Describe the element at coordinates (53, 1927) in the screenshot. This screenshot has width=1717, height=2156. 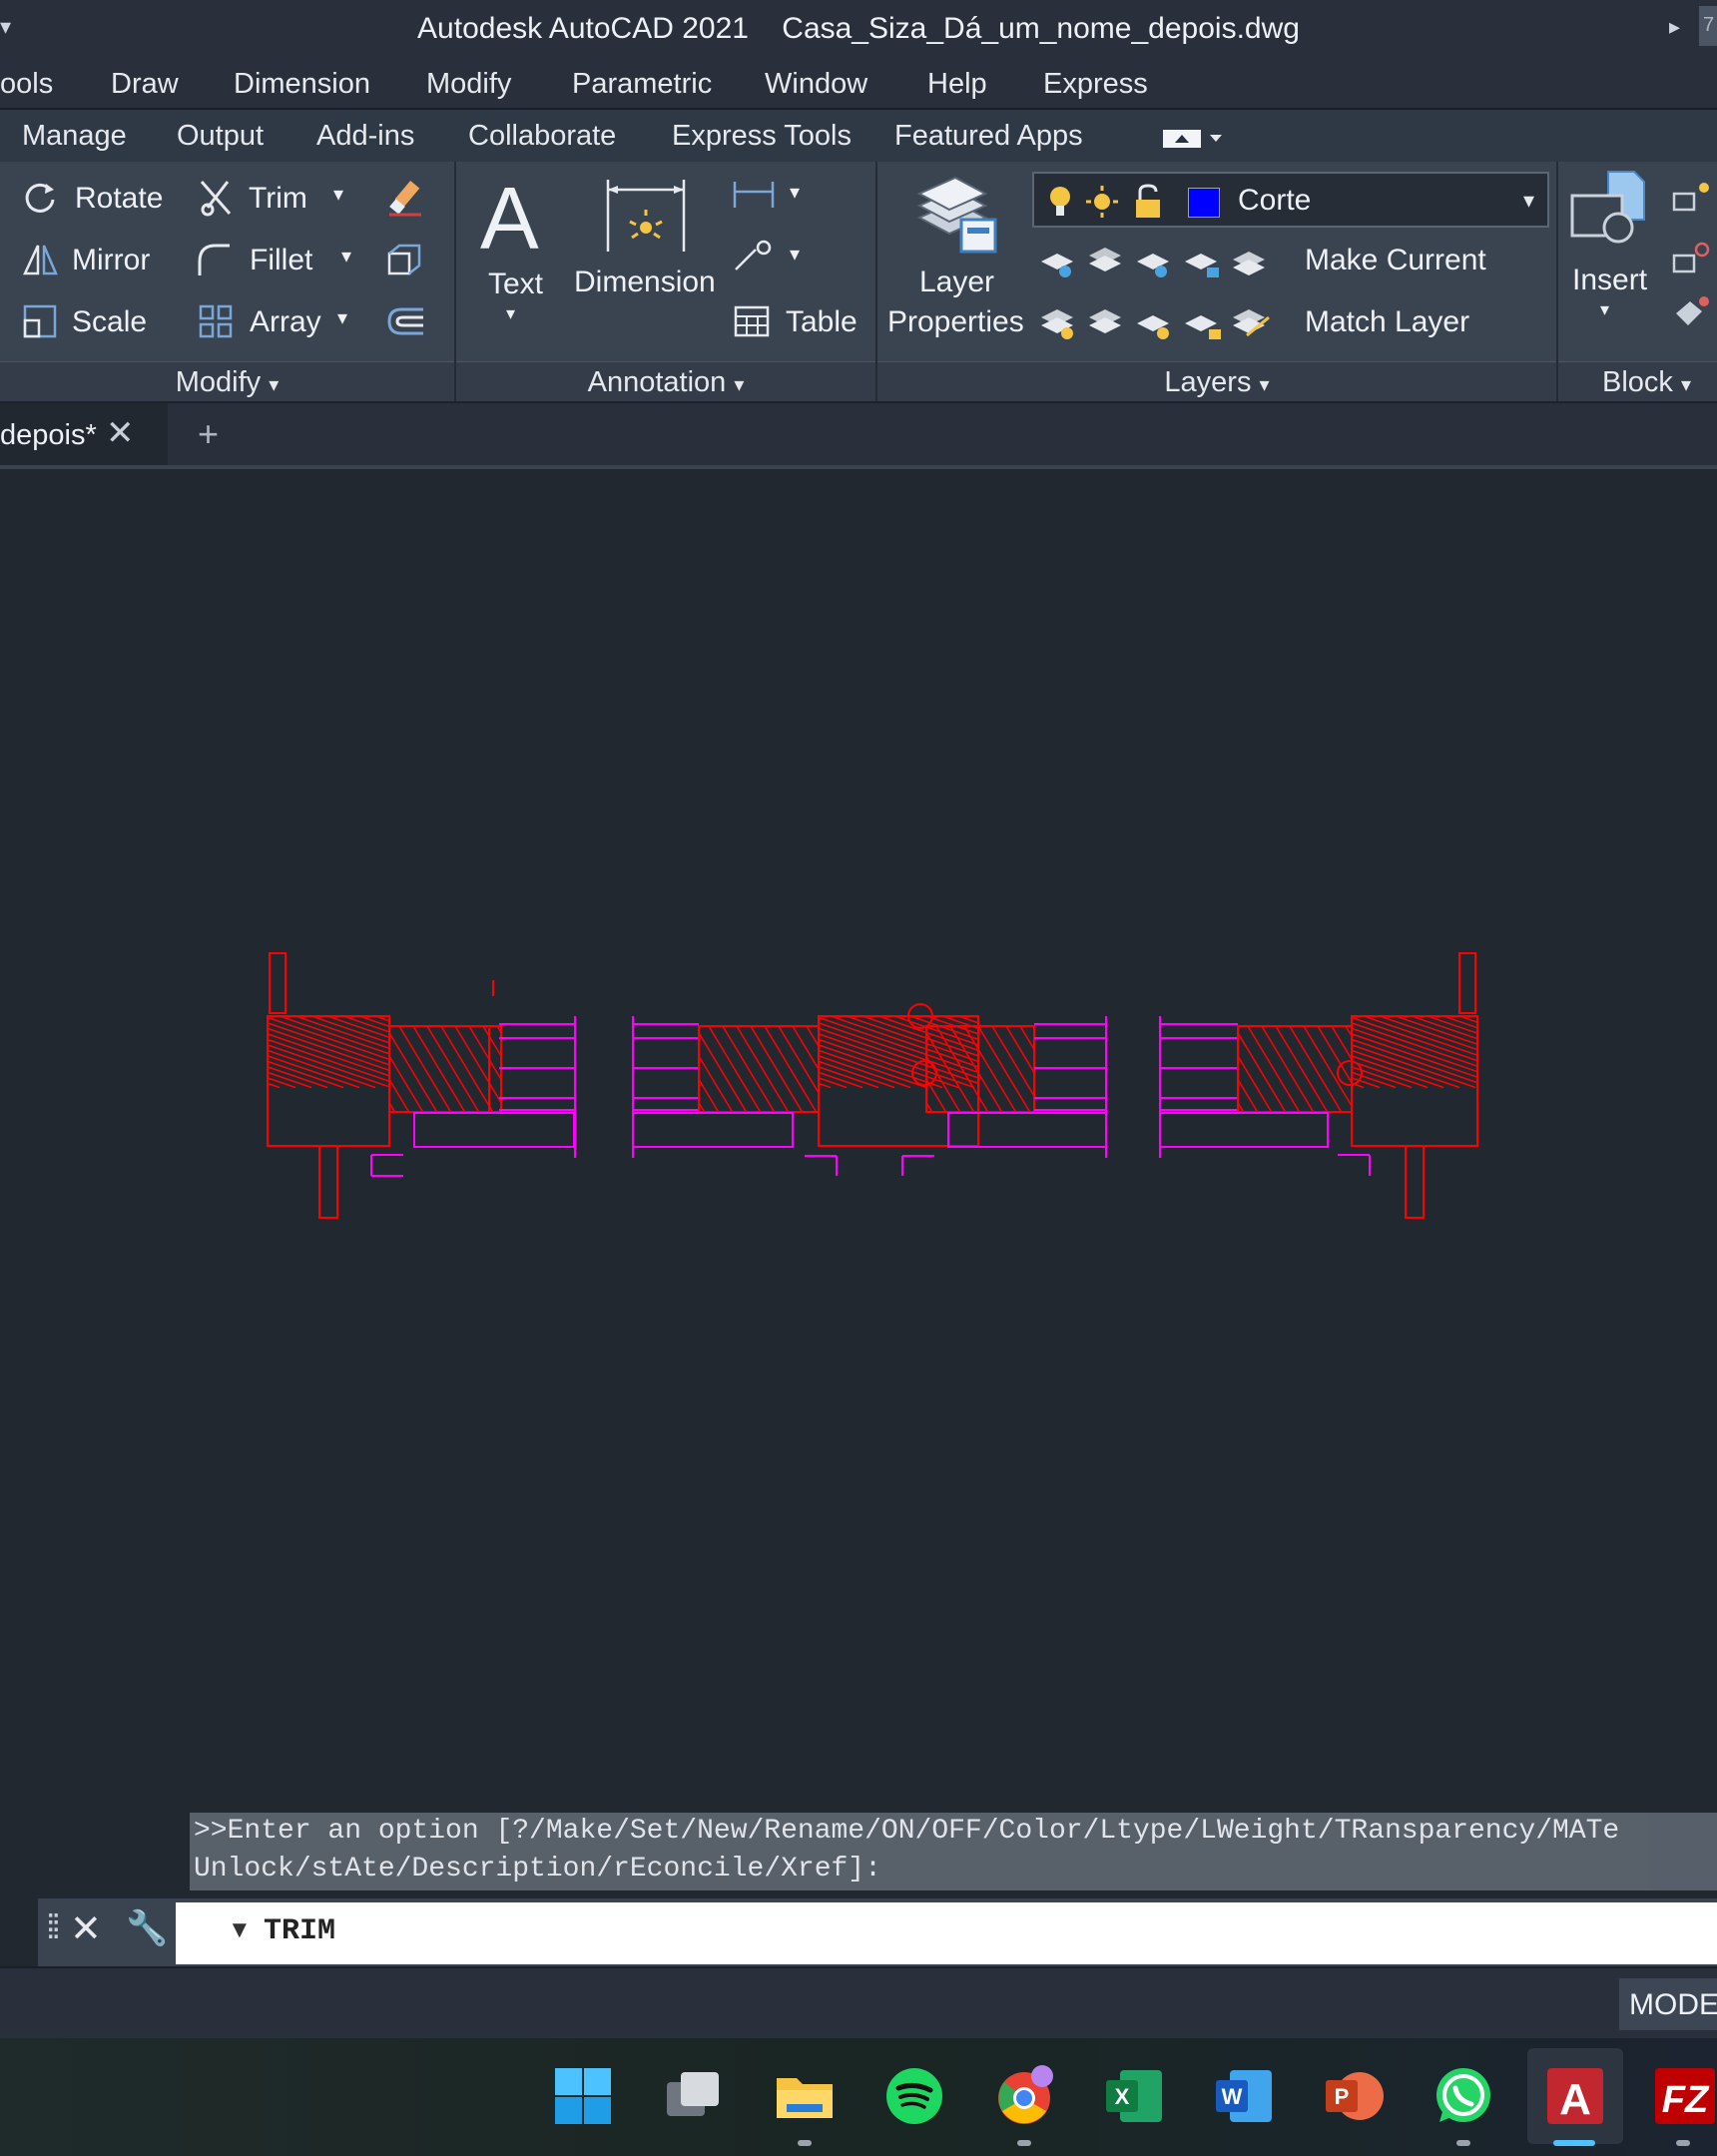
I see `drag-grip-icon: ⁞⁞` at that location.